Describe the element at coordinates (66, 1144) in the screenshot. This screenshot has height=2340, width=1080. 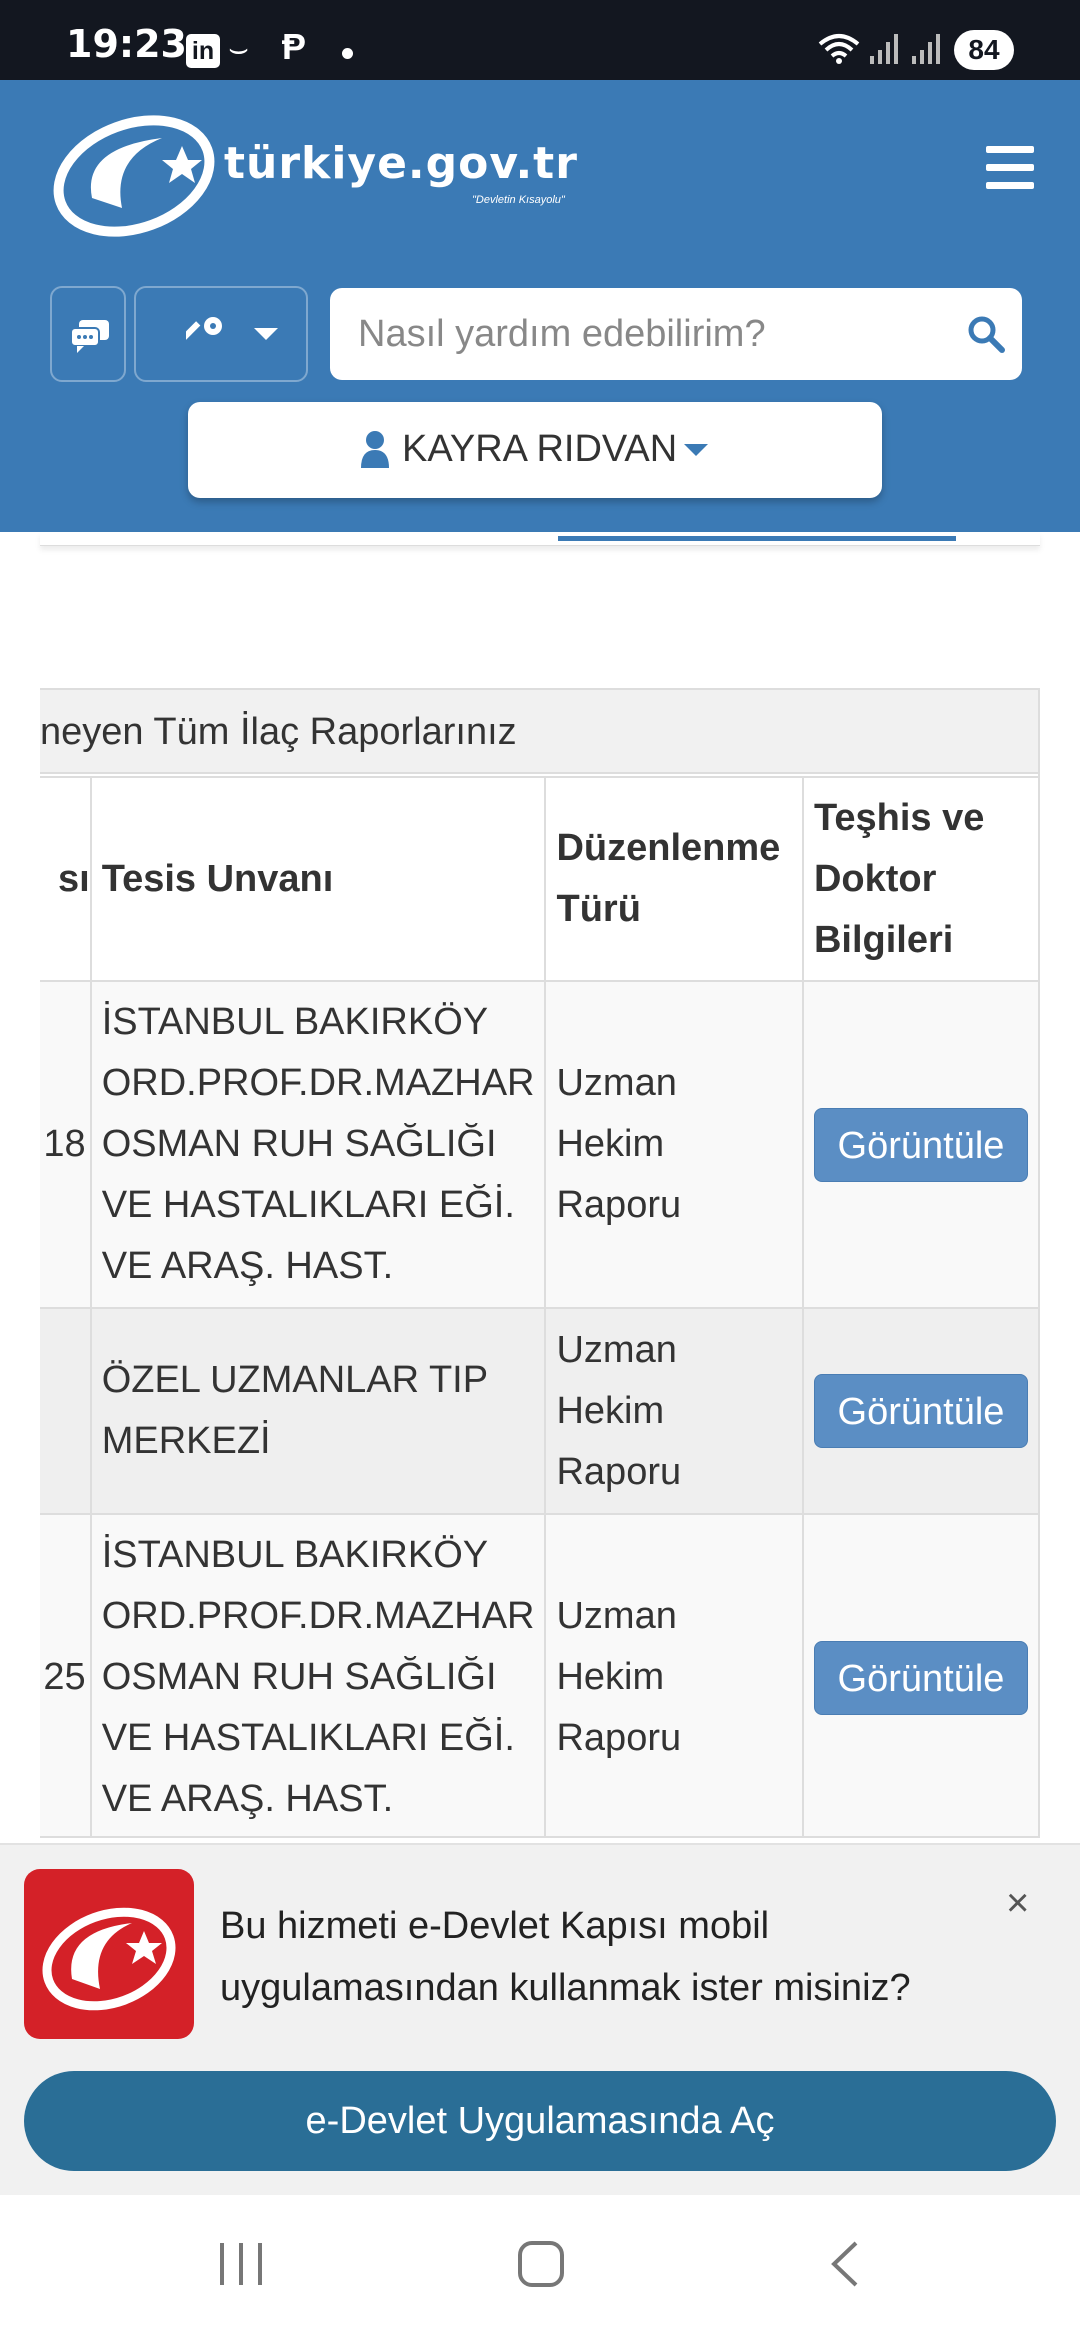
I see `report-no-cell: 18` at that location.